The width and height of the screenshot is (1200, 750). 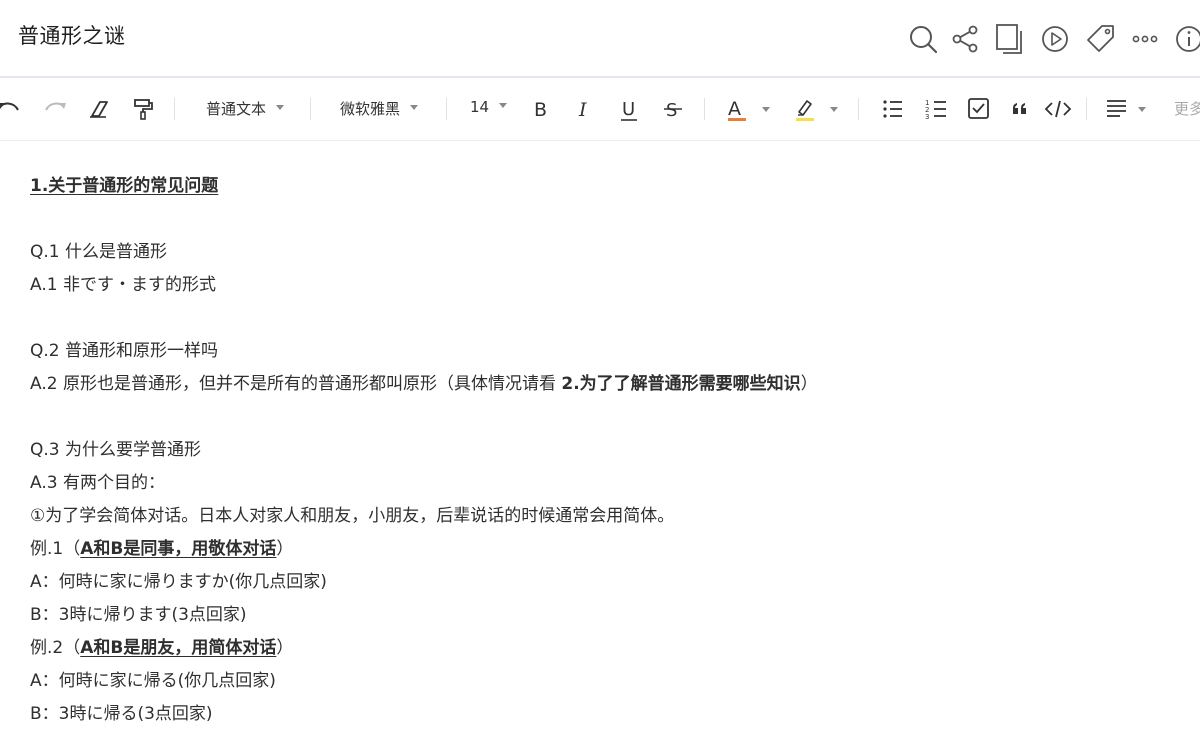 I want to click on svg-text: B, so click(x=540, y=110).